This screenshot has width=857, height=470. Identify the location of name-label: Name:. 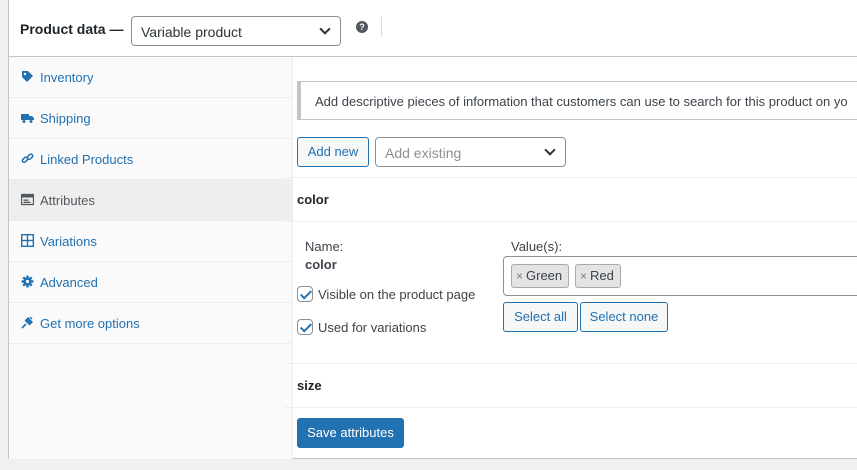
(324, 246).